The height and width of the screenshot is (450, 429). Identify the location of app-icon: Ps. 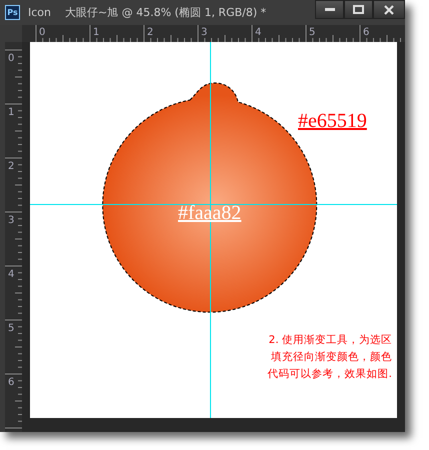
(12, 12).